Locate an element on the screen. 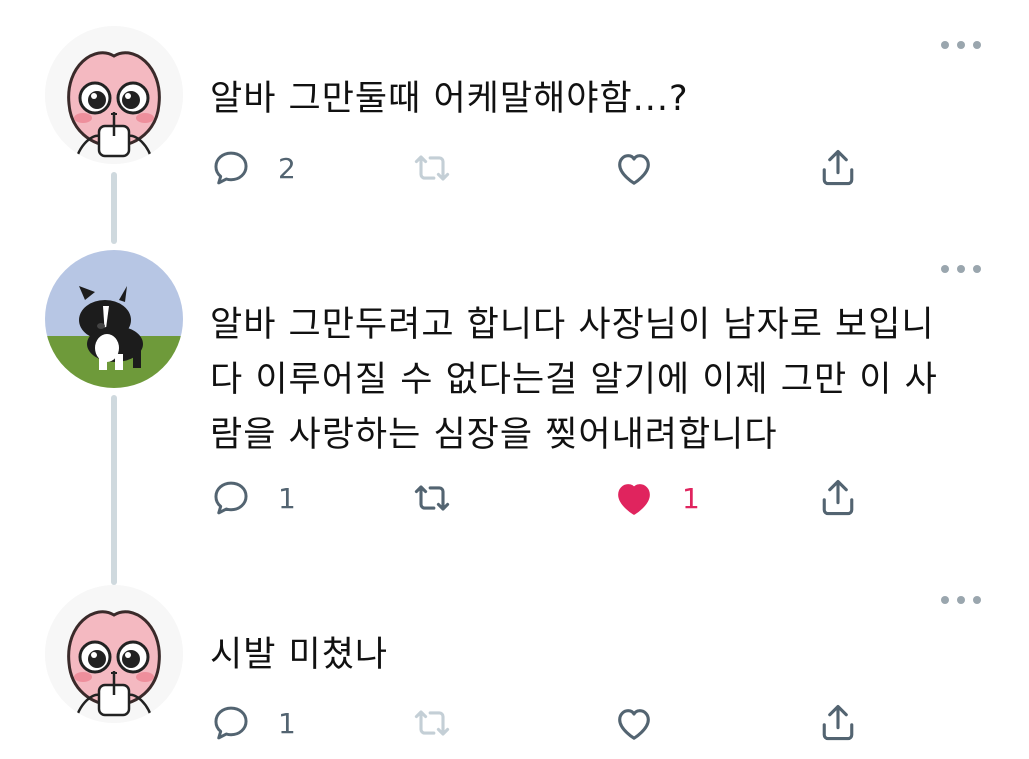  tweet-text: 시발 미쳤나 is located at coordinates (299, 655).